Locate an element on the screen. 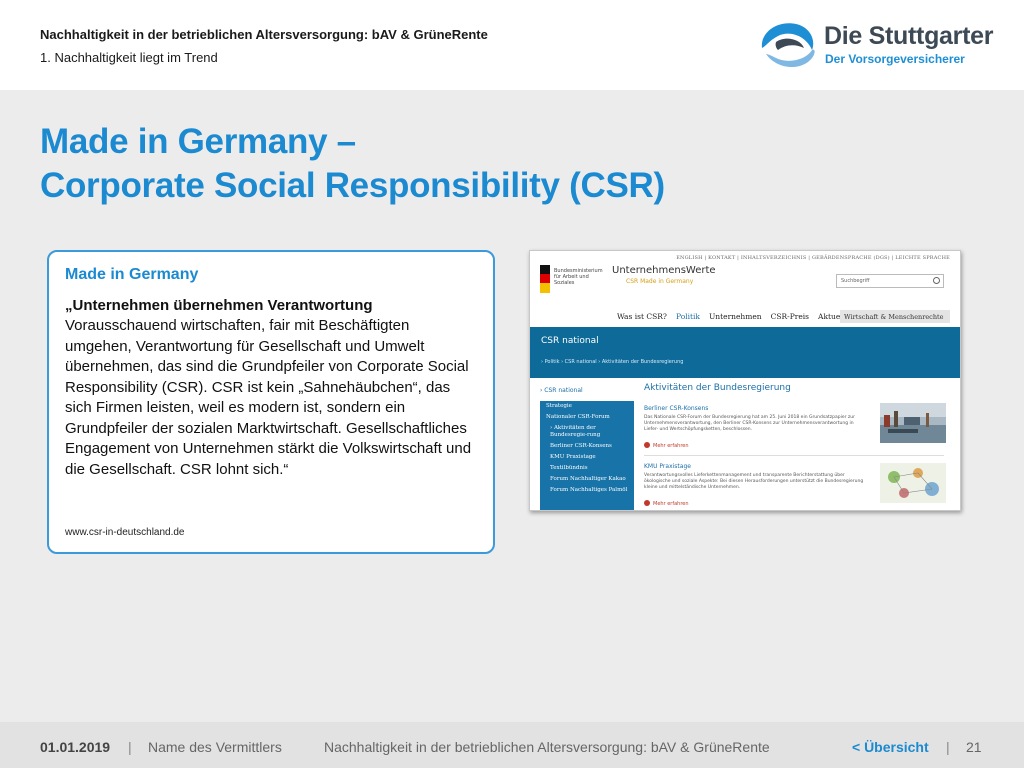 This screenshot has height=768, width=1024. site-side-item: Nationaler CSR-Forum is located at coordinates (578, 417).